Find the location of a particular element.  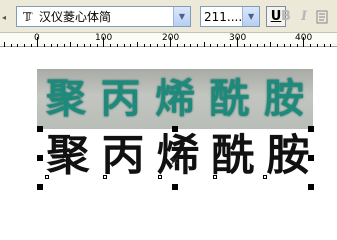

bold-button: B is located at coordinates (286, 16).